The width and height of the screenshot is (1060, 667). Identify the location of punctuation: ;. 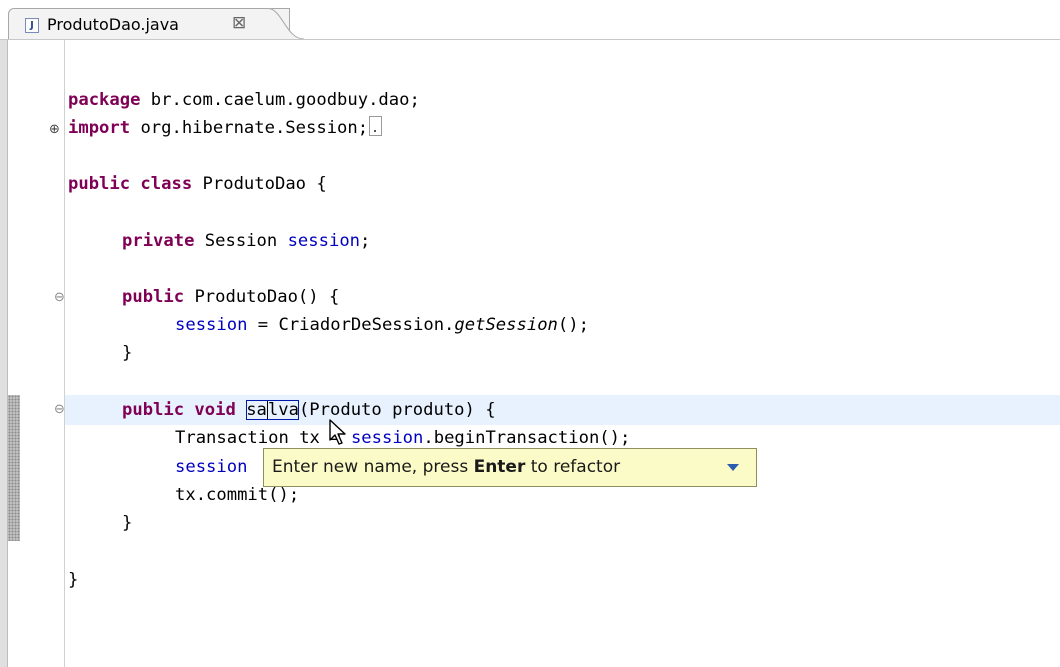
(365, 241).